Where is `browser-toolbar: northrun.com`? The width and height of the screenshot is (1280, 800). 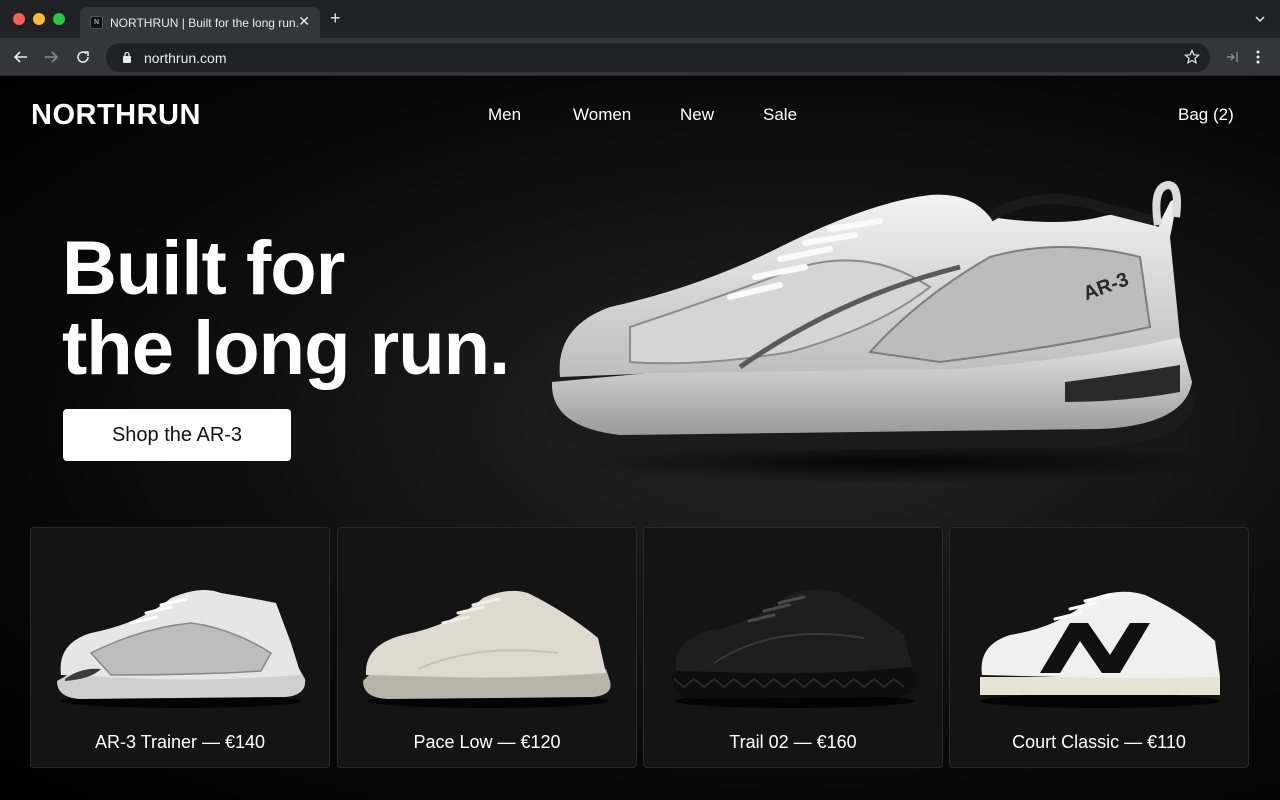
browser-toolbar: northrun.com is located at coordinates (640, 57).